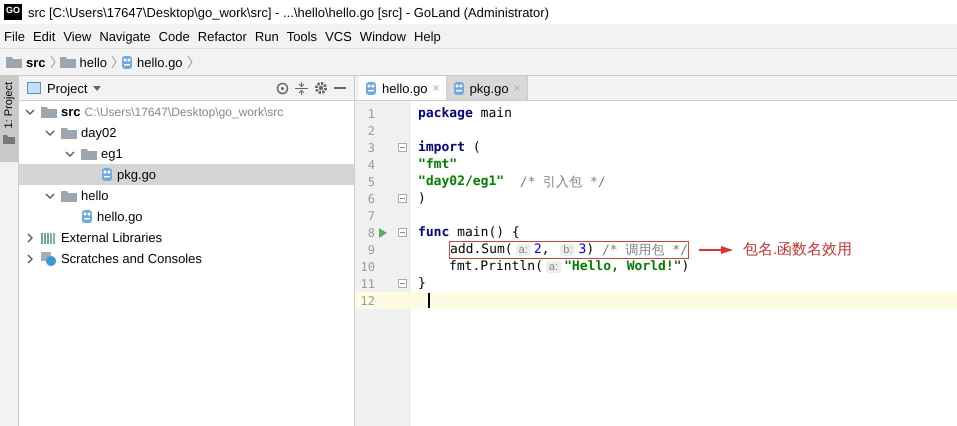 The image size is (957, 426). Describe the element at coordinates (476, 147) in the screenshot. I see `code-token: (` at that location.